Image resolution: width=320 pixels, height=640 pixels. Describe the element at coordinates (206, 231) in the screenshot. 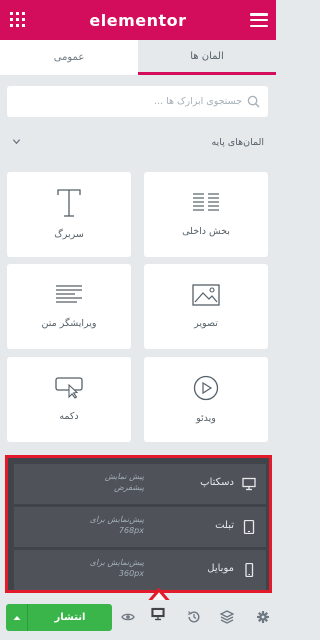

I see `widget-label: بخش داخلی` at that location.